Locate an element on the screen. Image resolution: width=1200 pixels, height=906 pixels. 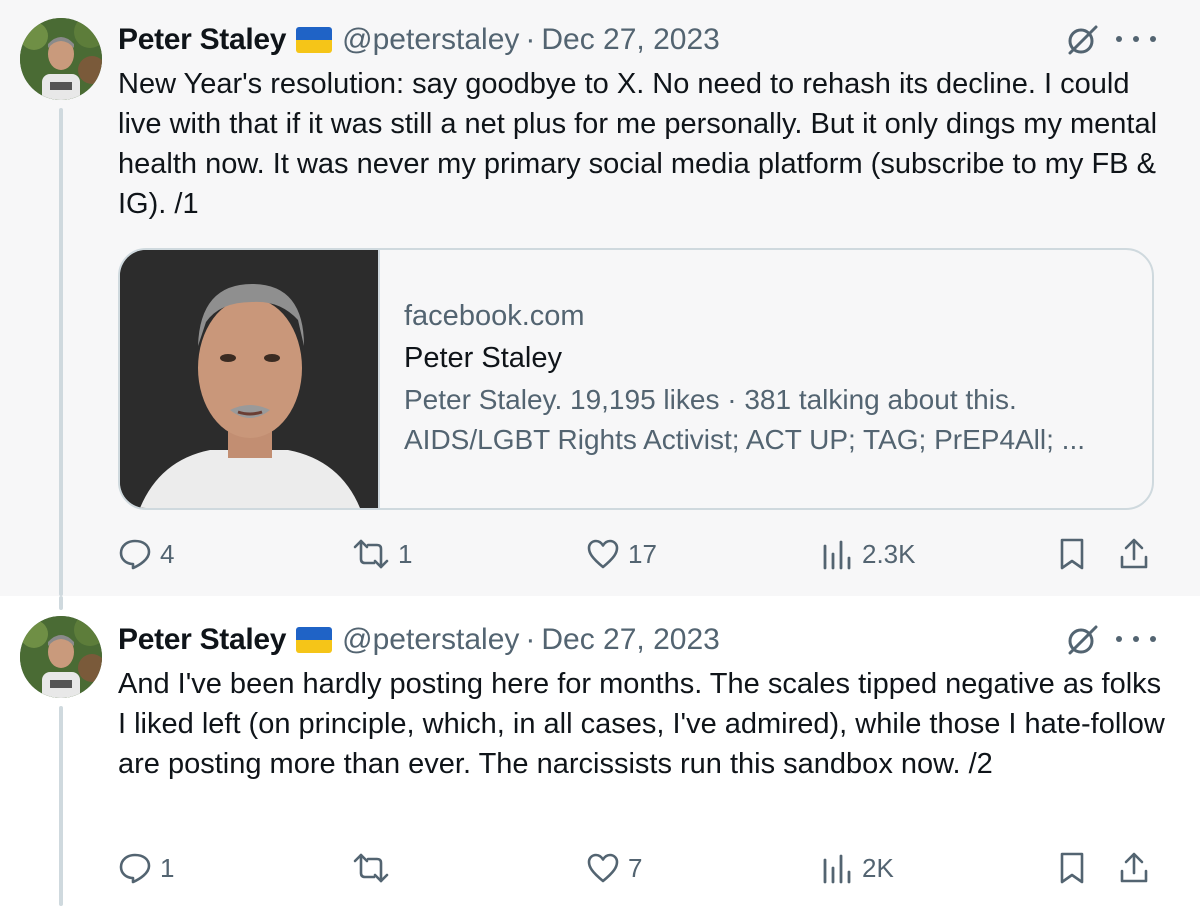
post-actions: 4 1 17 2.3K is located at coordinates (638, 554).